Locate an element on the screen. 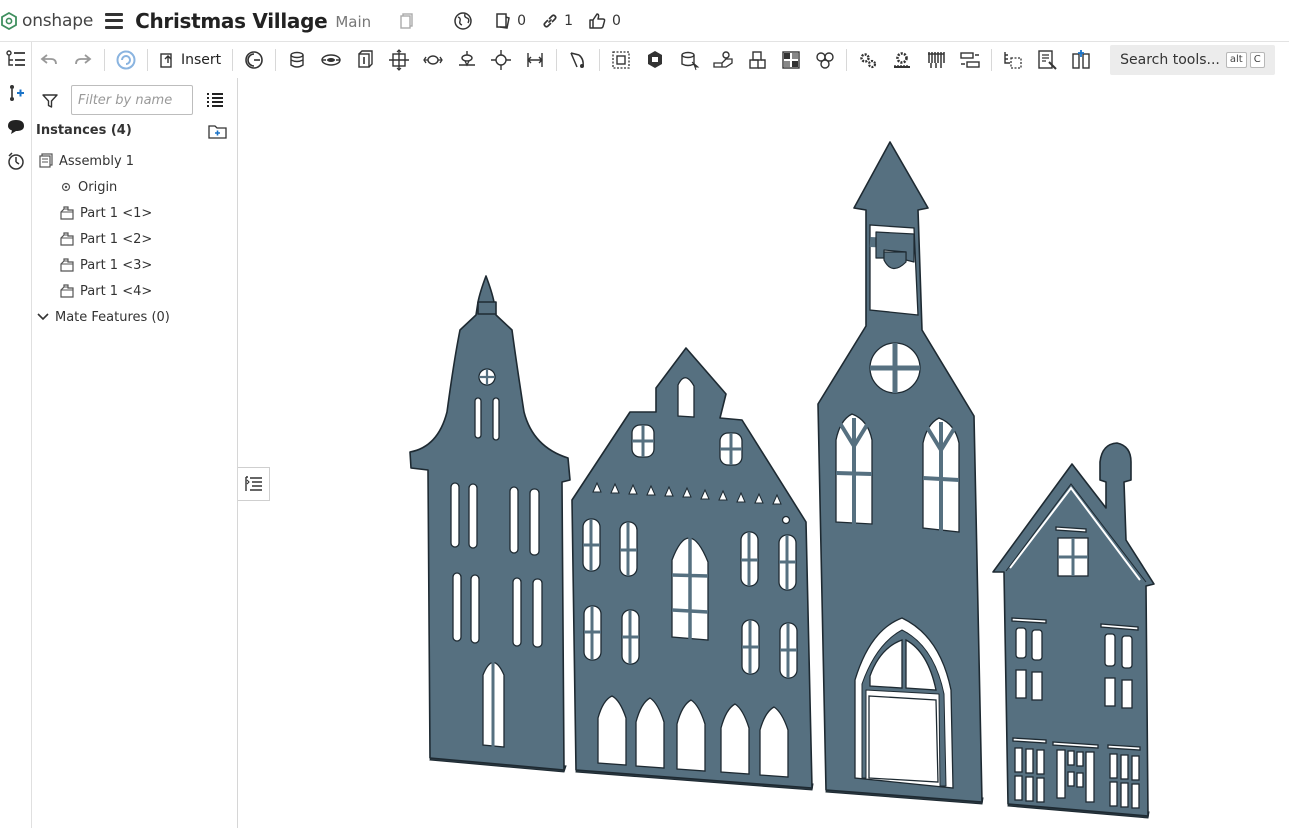 Image resolution: width=1289 pixels, height=828 pixels. regenerate-icon is located at coordinates (126, 60).